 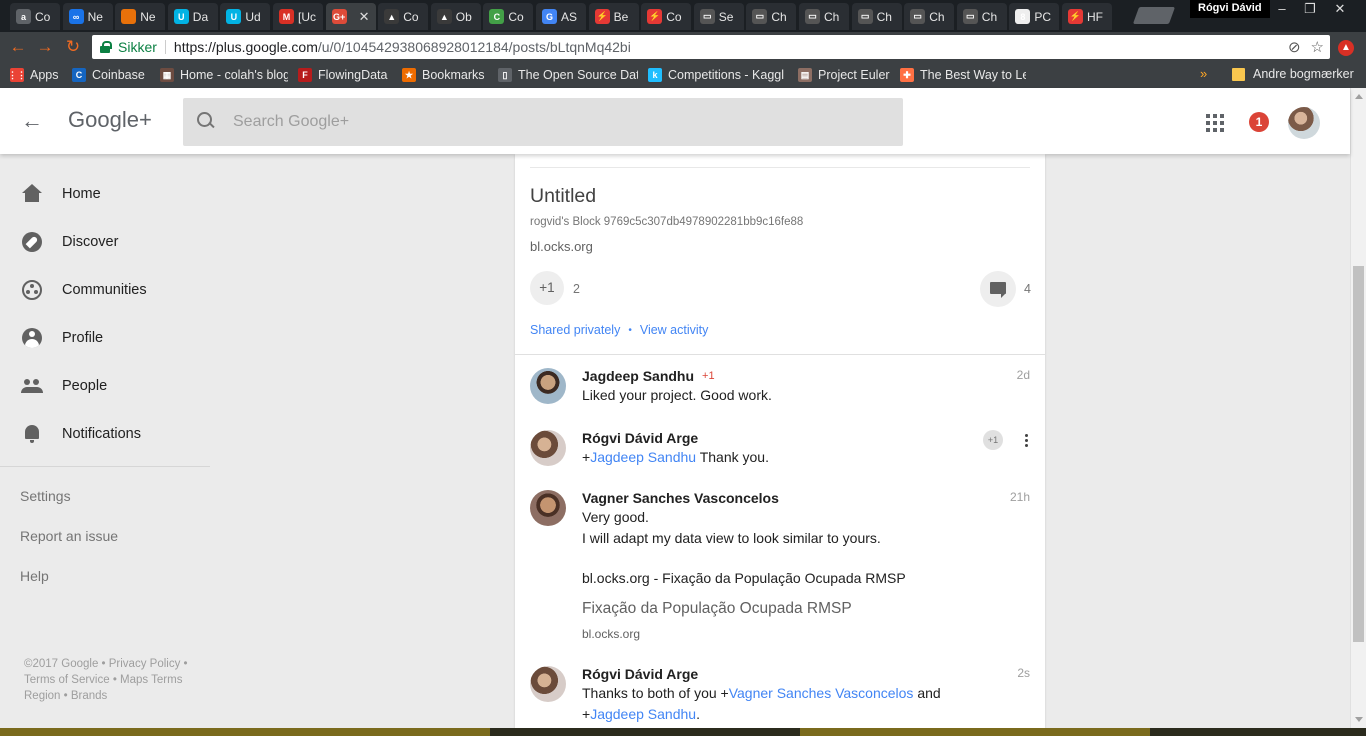 I want to click on bookmark-item: ▯ The Open Source Dat, so click(x=563, y=75).